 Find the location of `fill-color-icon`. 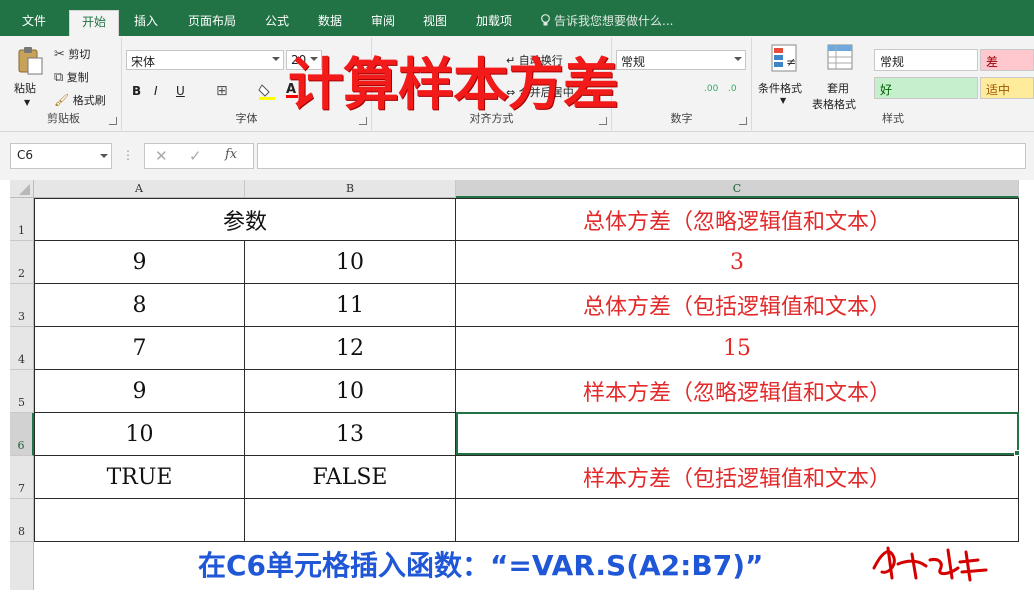

fill-color-icon is located at coordinates (267, 91).